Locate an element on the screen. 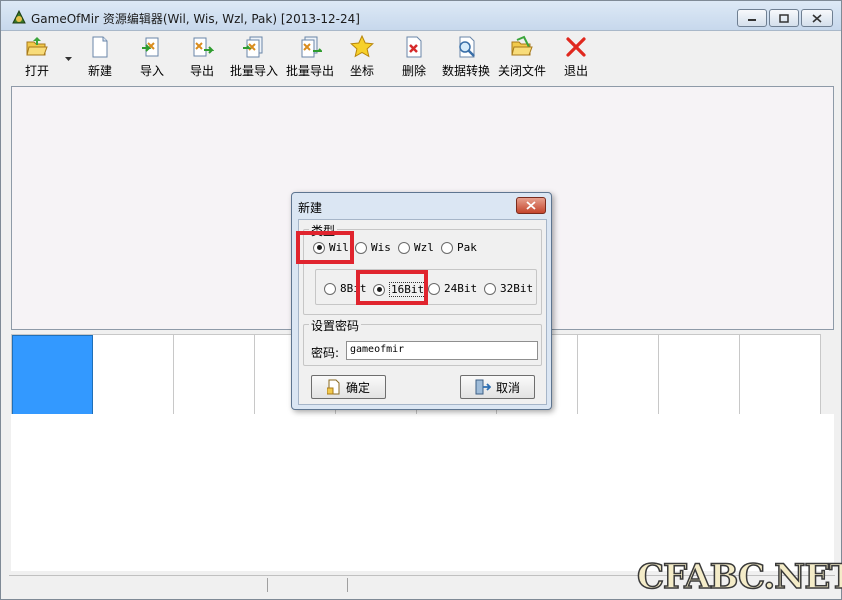 The width and height of the screenshot is (842, 600). open-folder-icon is located at coordinates (37, 46).